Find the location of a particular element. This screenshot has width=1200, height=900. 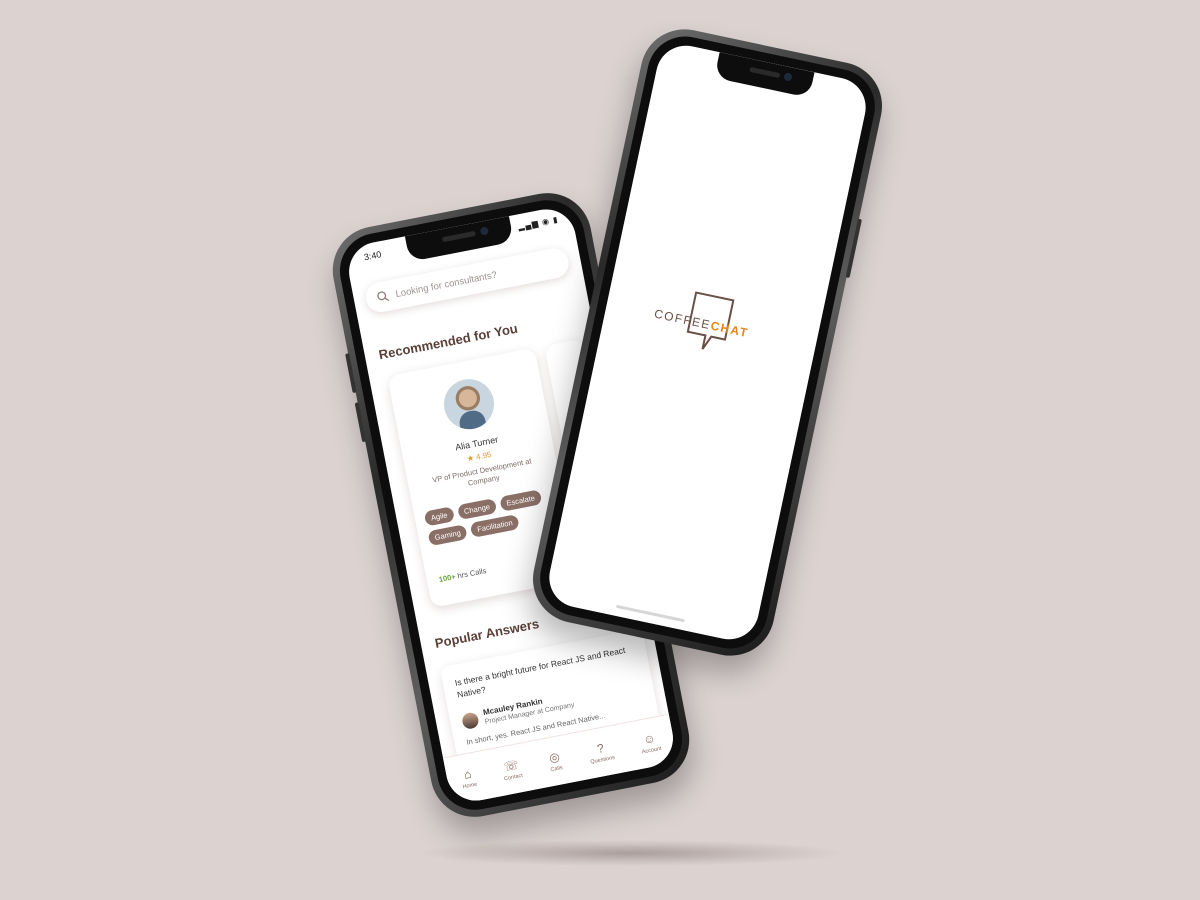

tab-label: Questions is located at coordinates (603, 760).